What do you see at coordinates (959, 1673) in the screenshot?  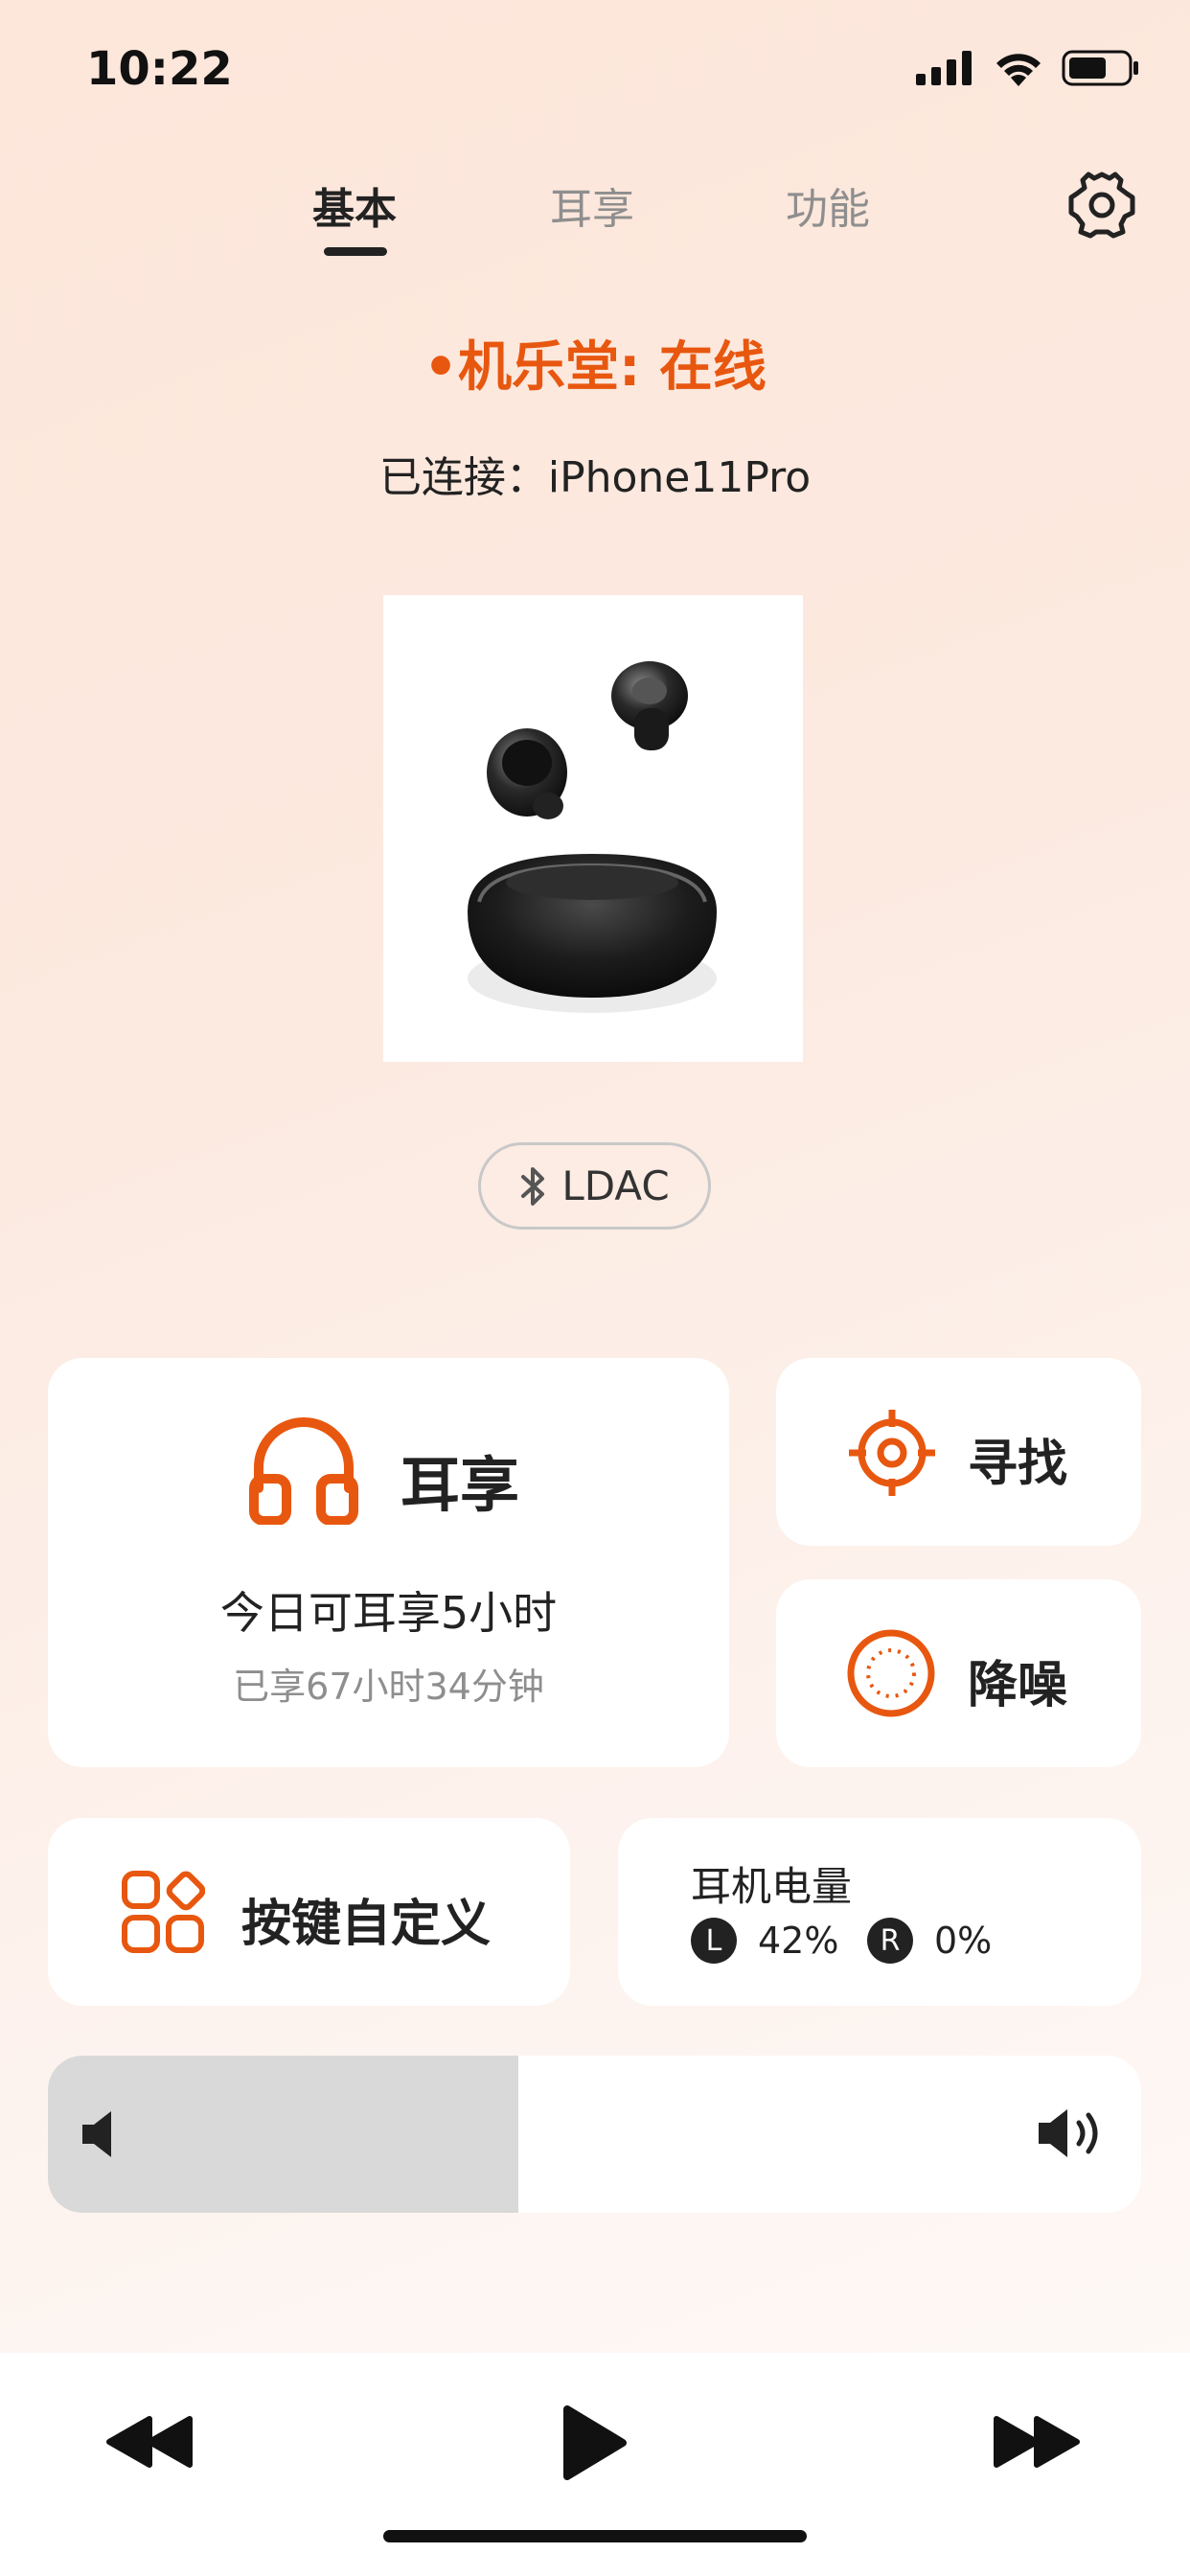 I see `anc-card: 降噪` at bounding box center [959, 1673].